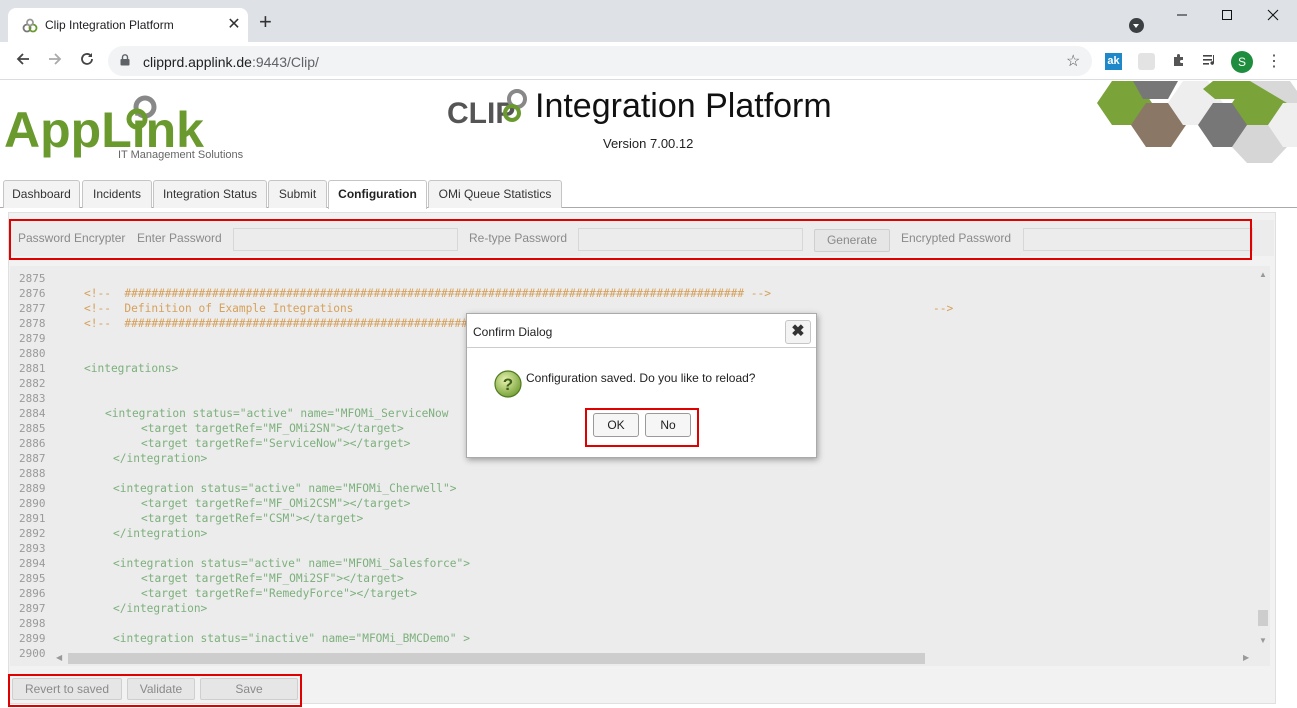  Describe the element at coordinates (32, 638) in the screenshot. I see `line-number: 2899` at that location.